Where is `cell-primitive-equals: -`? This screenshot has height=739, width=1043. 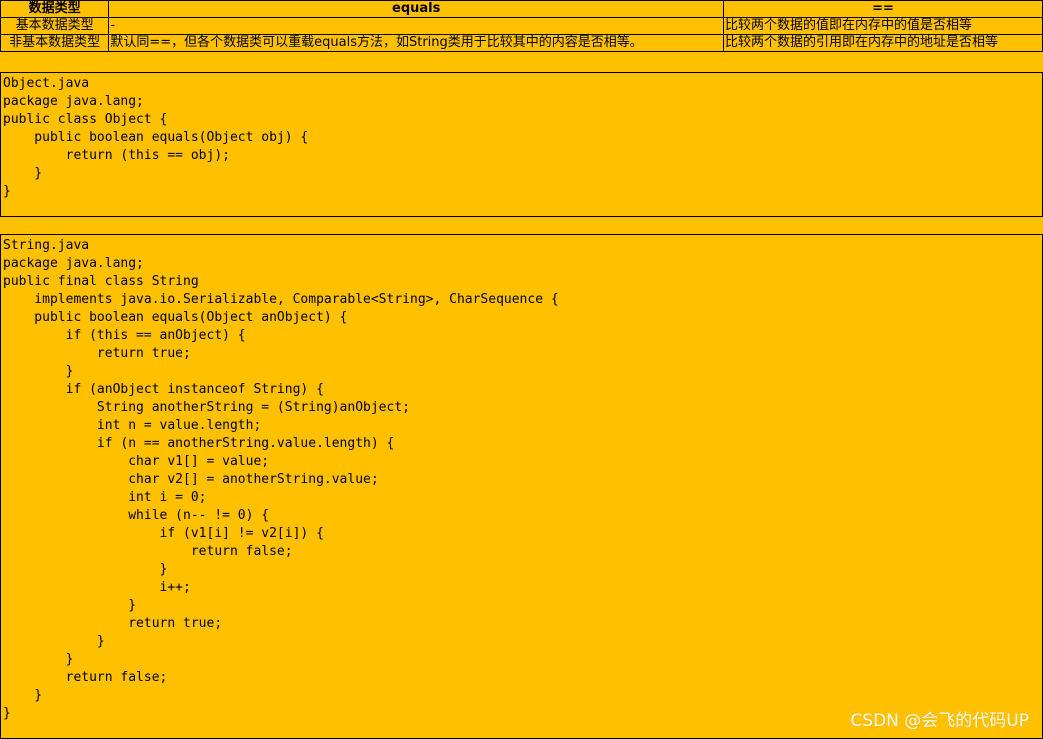 cell-primitive-equals: - is located at coordinates (416, 26).